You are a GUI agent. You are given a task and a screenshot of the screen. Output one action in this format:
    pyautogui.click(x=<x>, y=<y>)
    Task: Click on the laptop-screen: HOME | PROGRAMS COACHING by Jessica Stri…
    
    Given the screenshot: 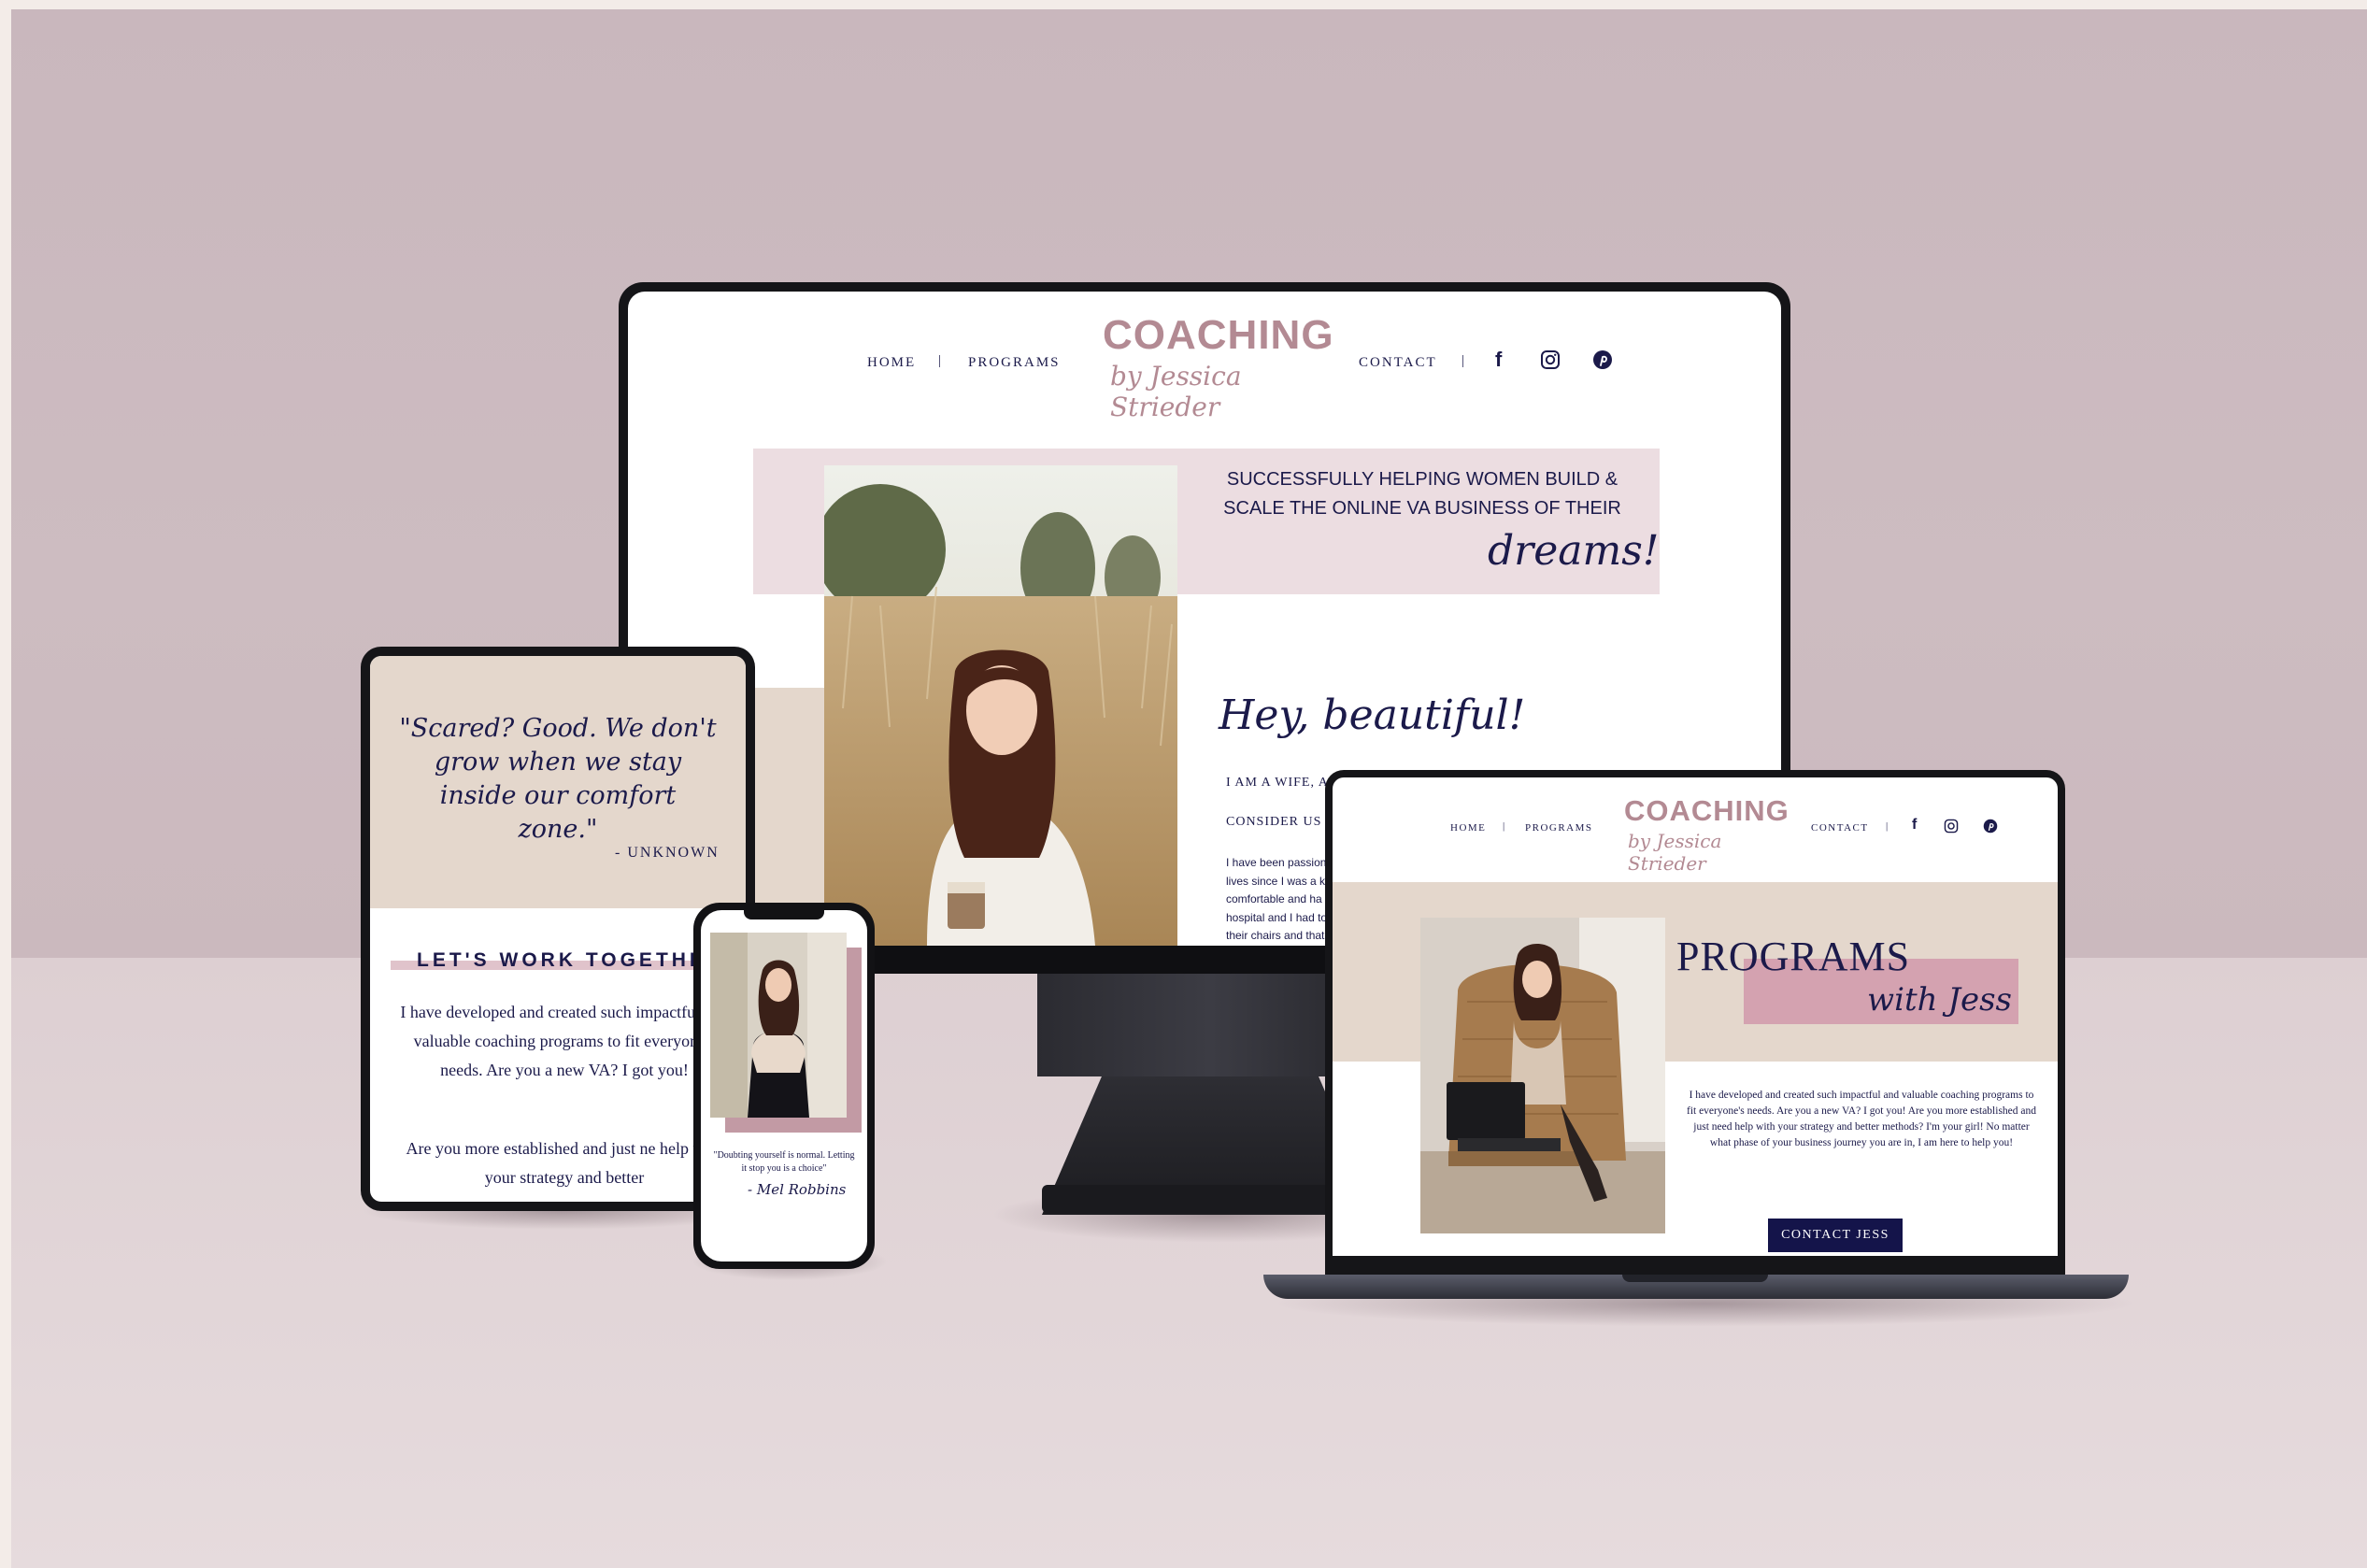 What is the action you would take?
    pyautogui.click(x=1695, y=1017)
    